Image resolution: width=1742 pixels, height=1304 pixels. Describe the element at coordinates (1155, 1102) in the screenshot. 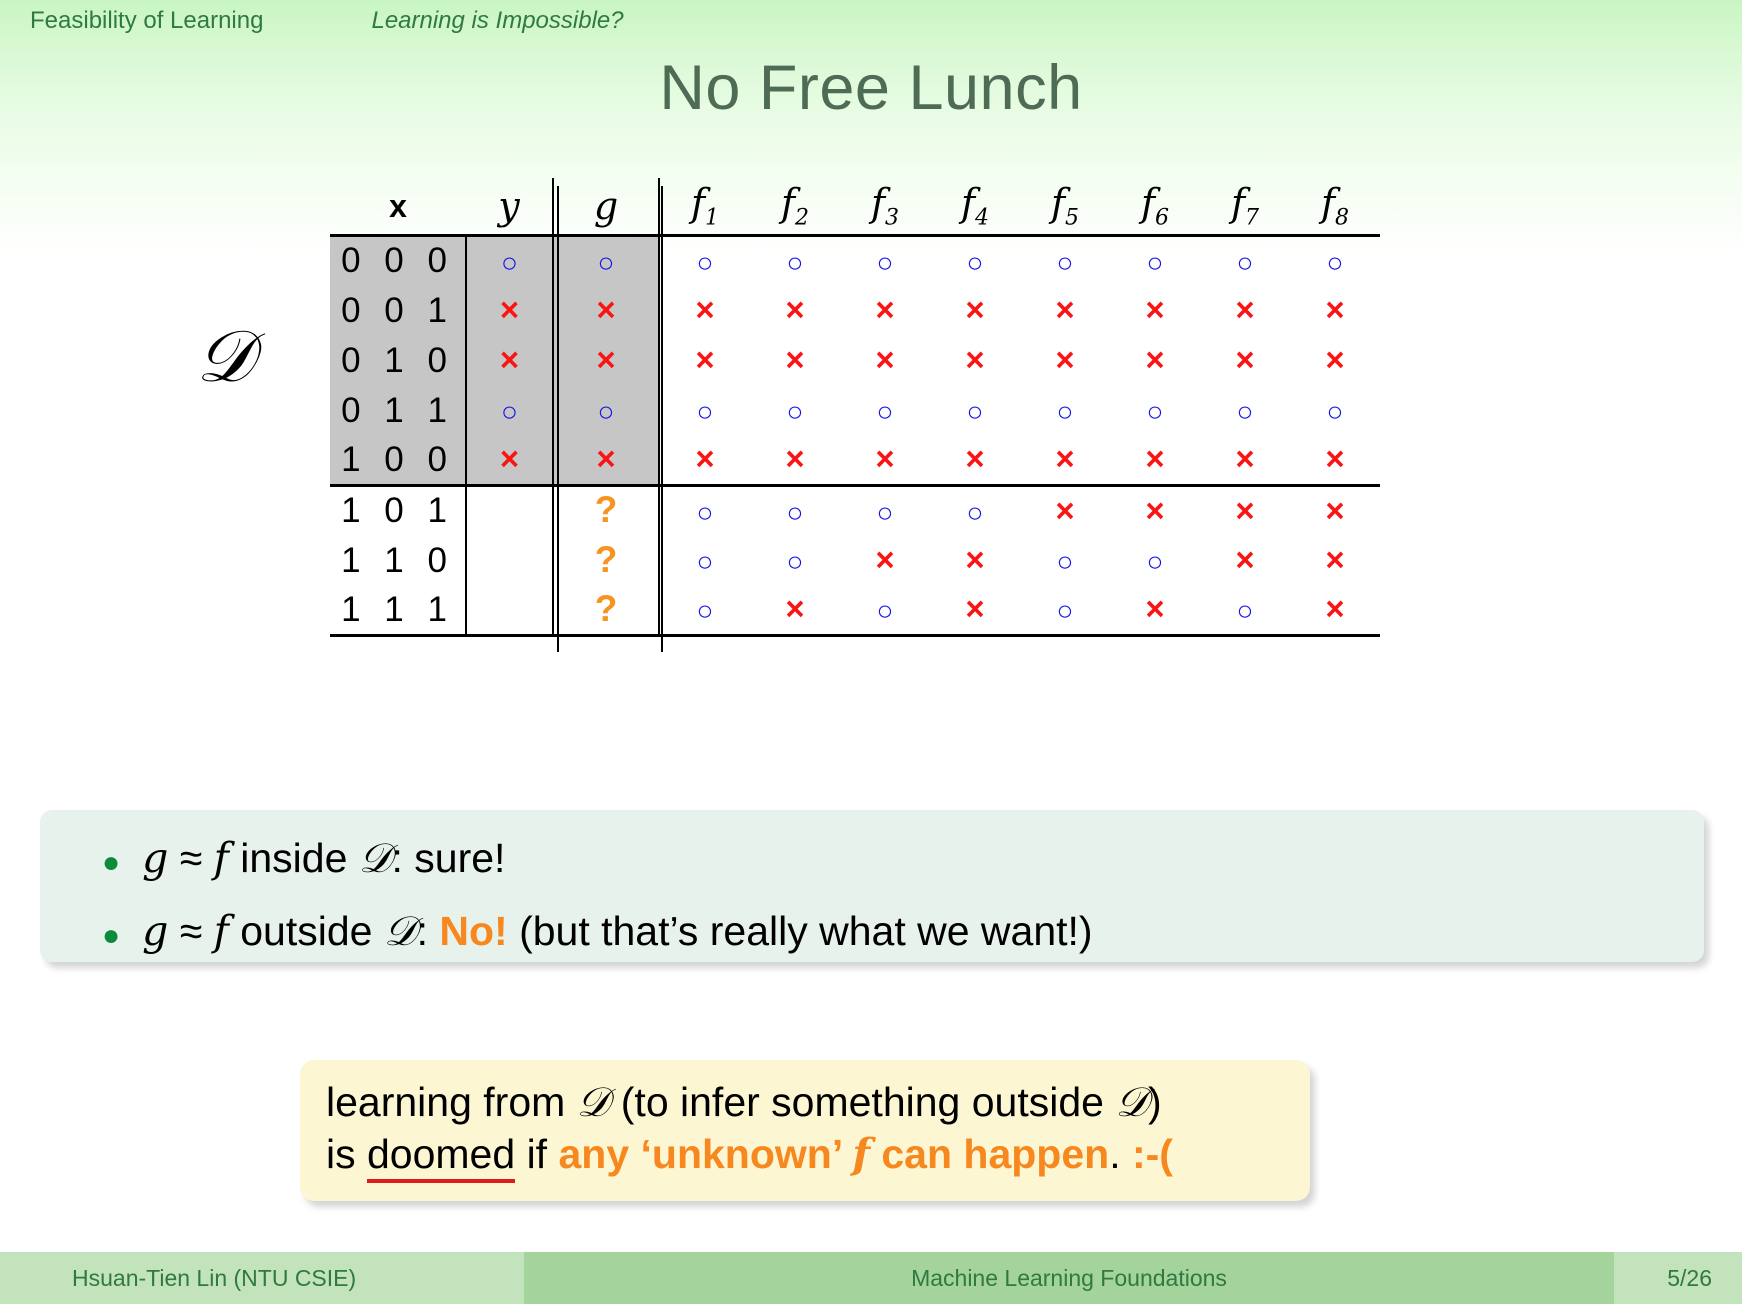

I see `callout-1-run-4: )` at that location.